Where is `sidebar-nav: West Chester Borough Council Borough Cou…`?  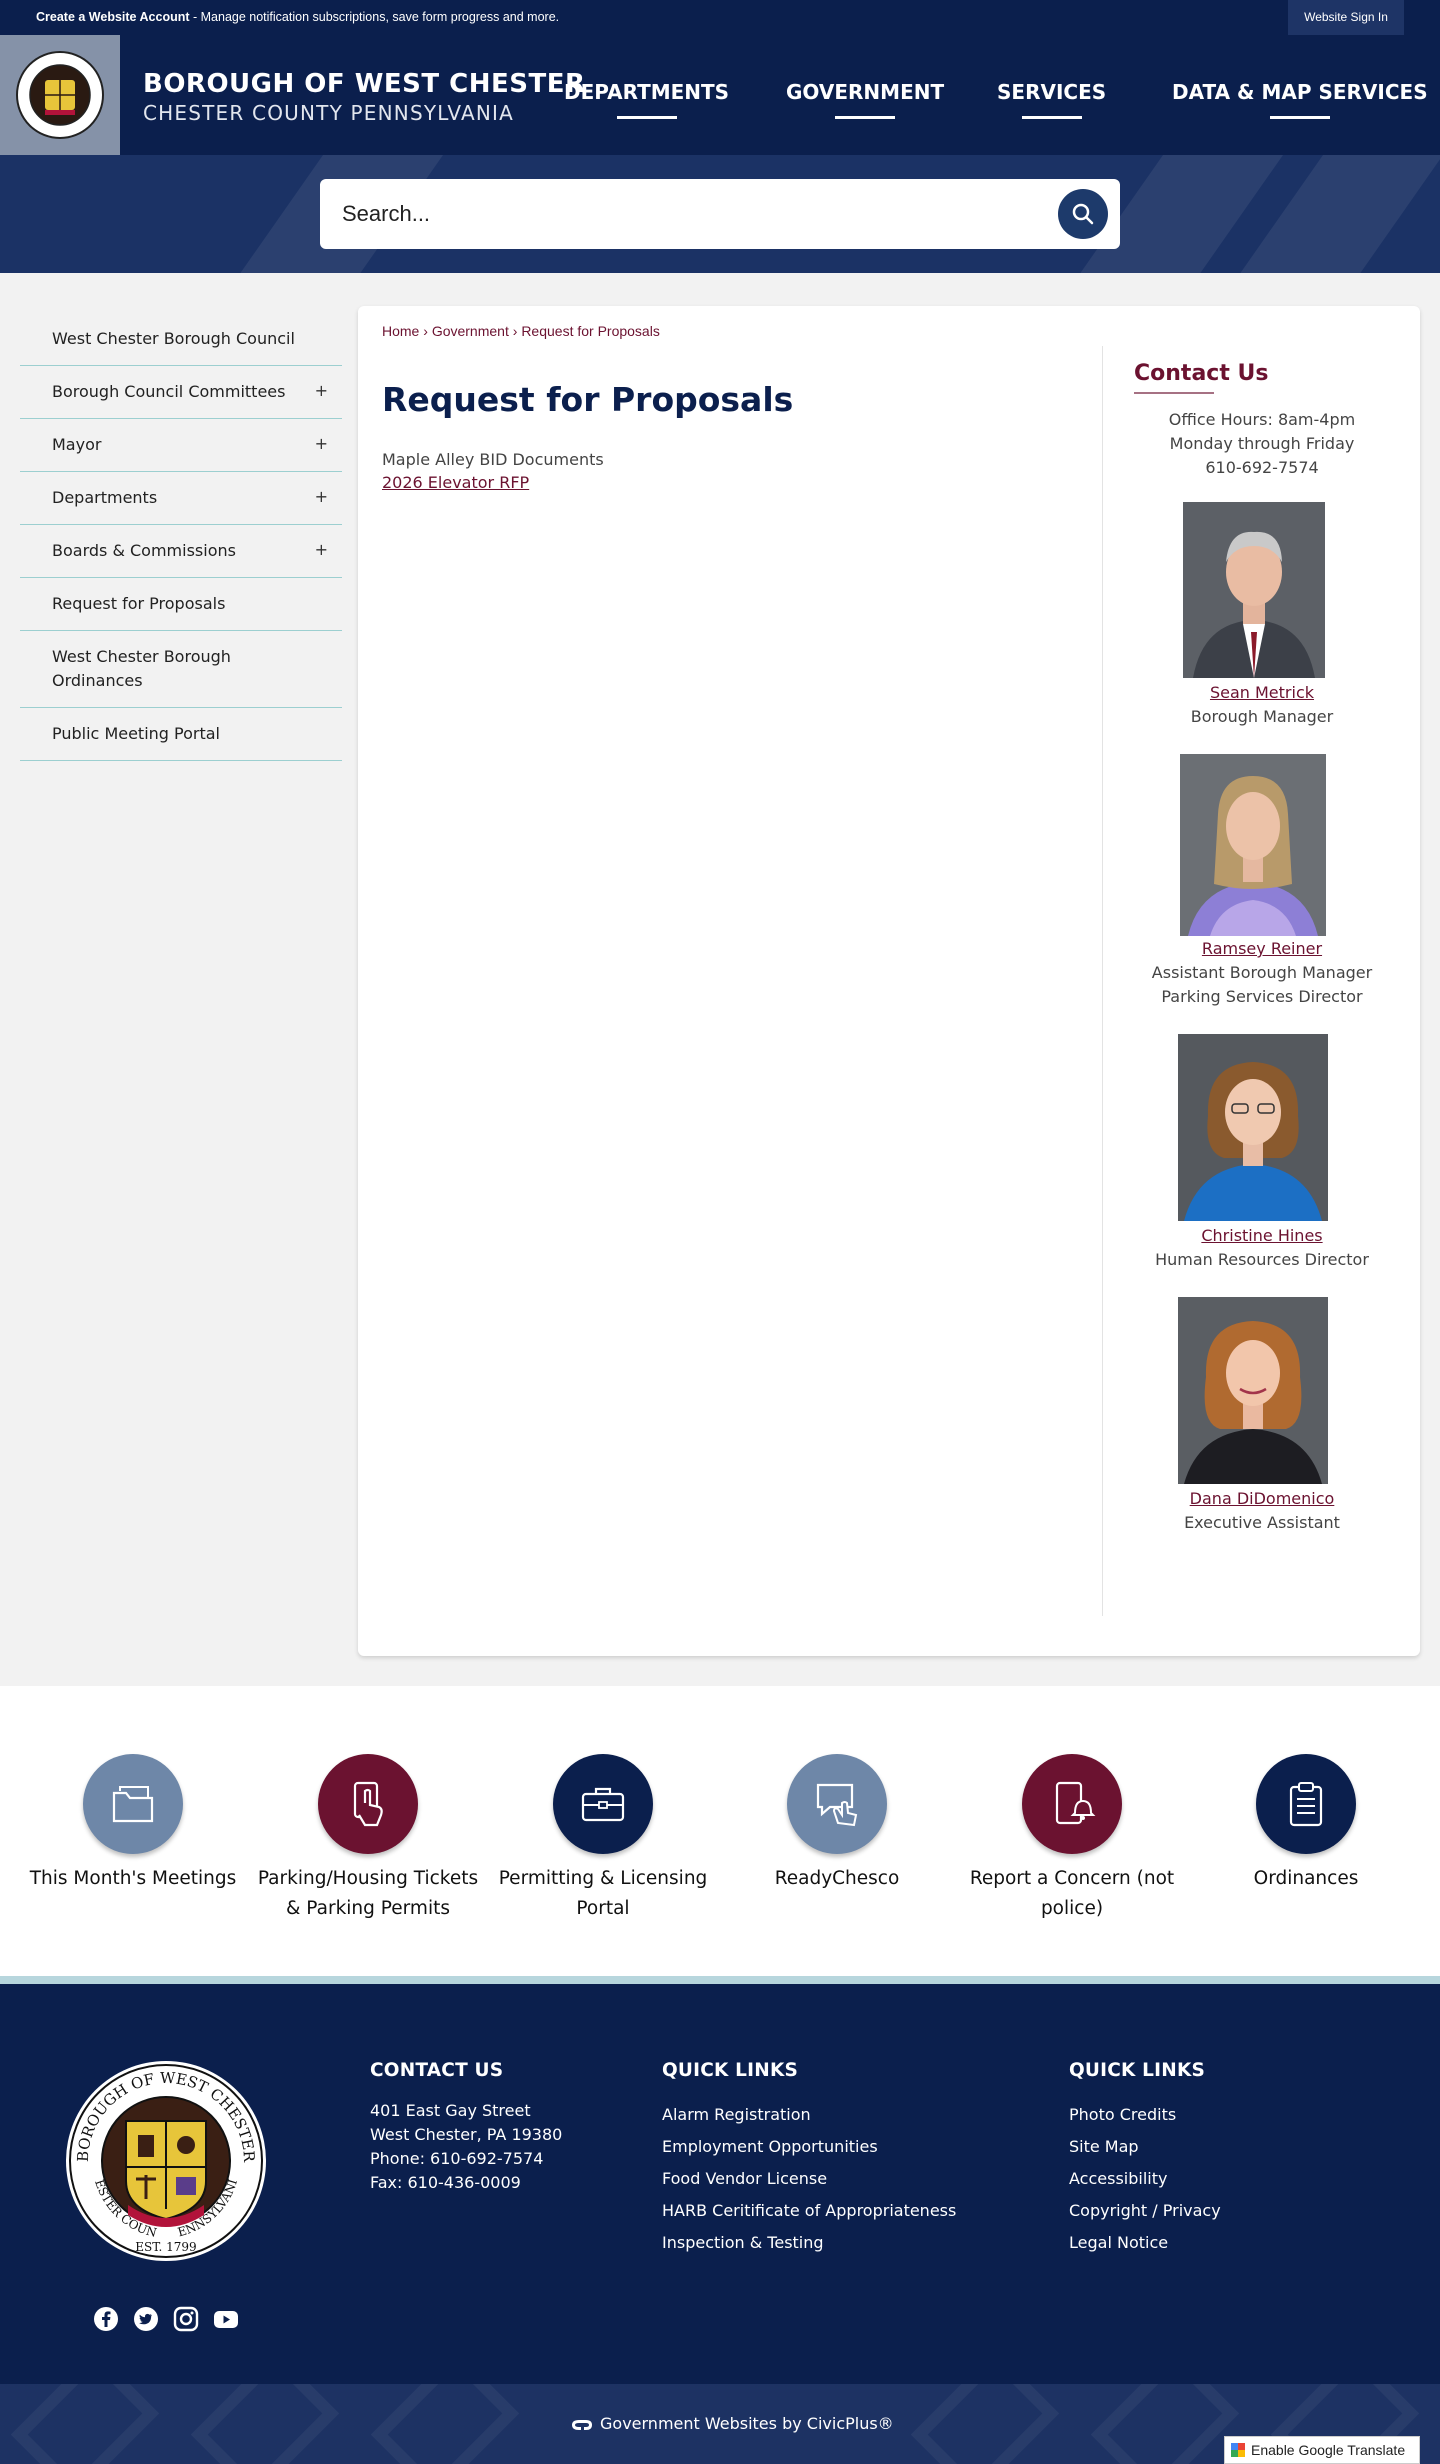 sidebar-nav: West Chester Borough Council Borough Cou… is located at coordinates (181, 537).